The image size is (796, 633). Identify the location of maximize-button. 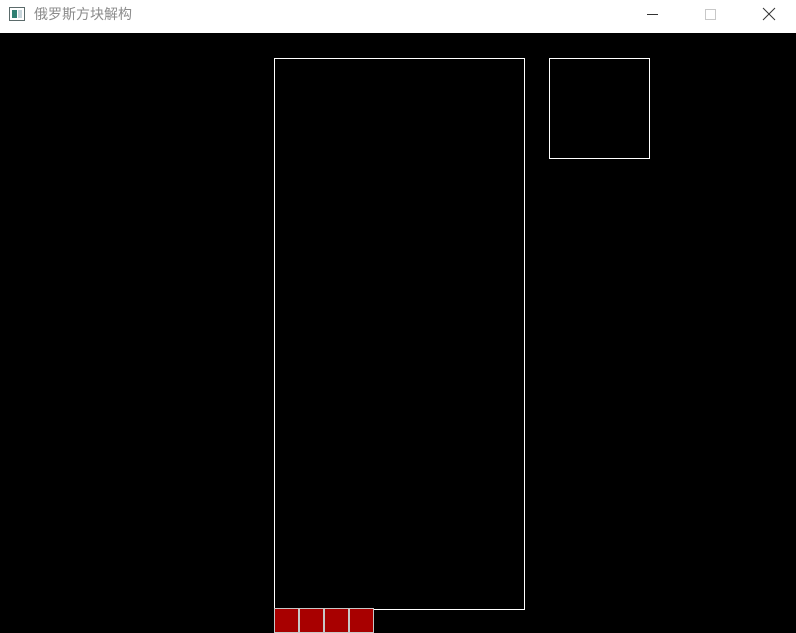
(710, 15).